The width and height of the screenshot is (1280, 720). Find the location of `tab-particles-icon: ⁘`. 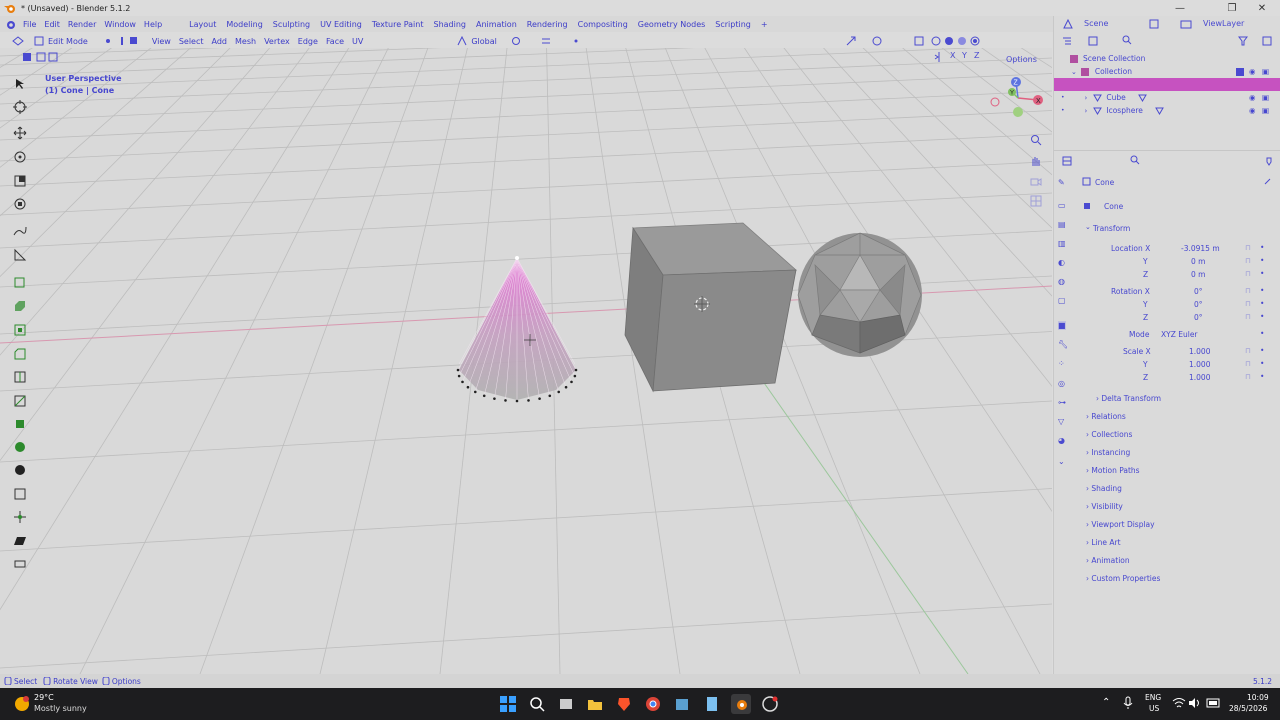

tab-particles-icon: ⁘ is located at coordinates (1061, 363).